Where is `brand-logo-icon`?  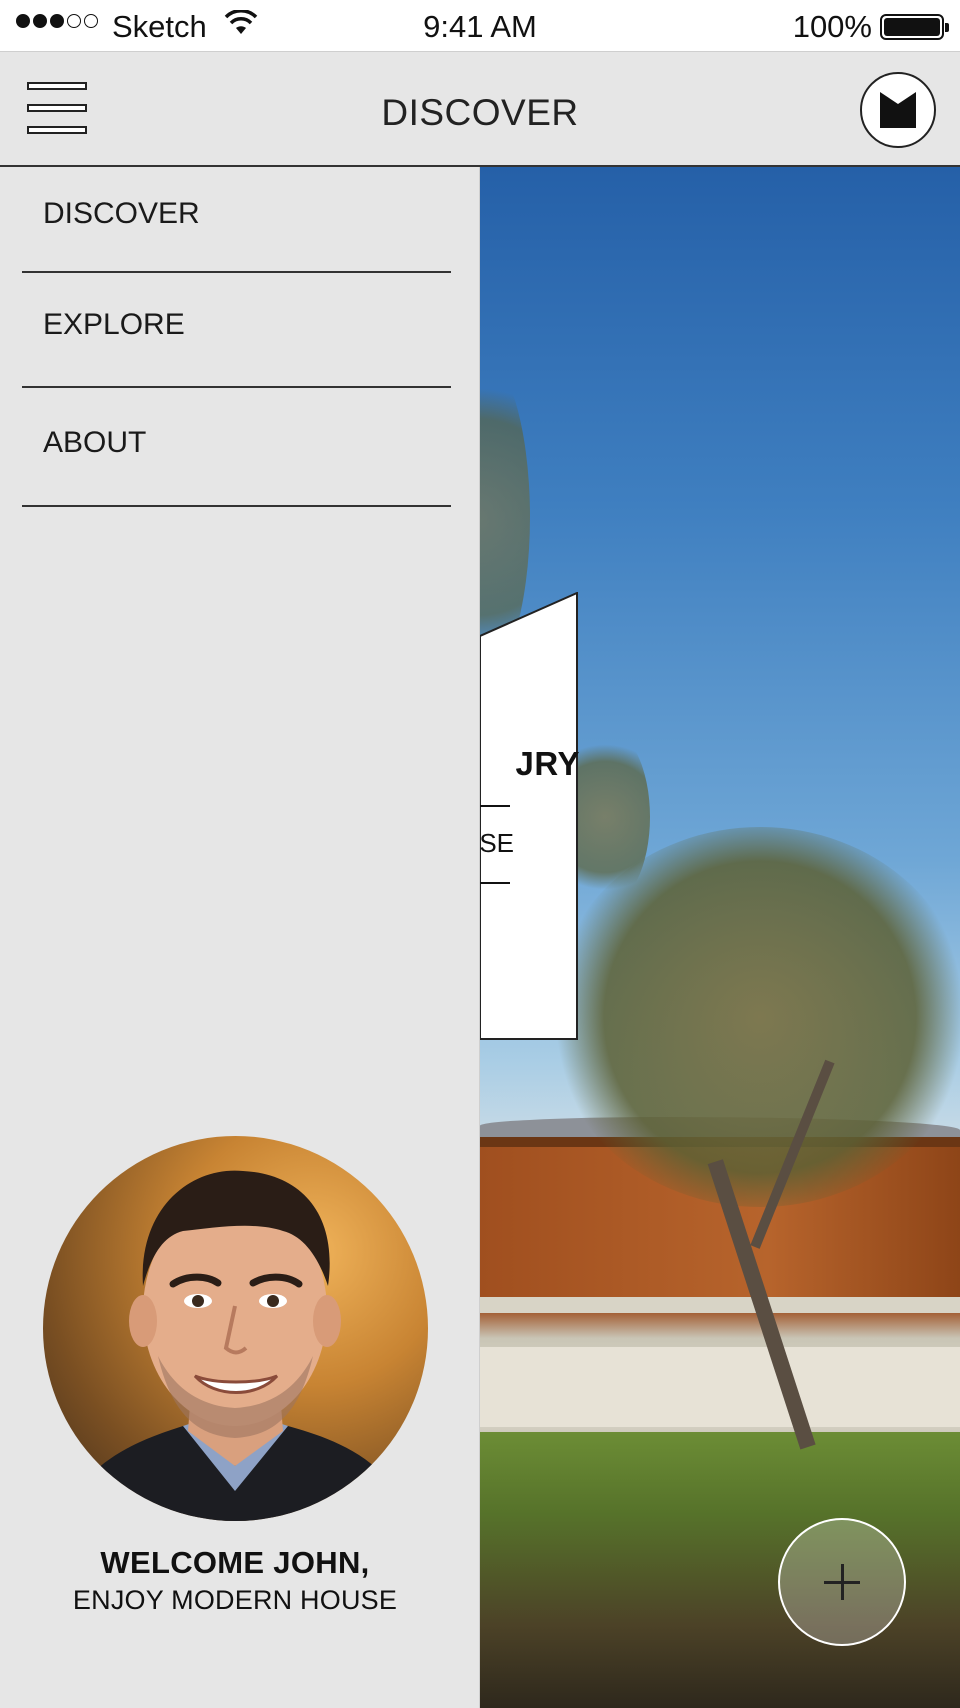
brand-logo-icon is located at coordinates (898, 110).